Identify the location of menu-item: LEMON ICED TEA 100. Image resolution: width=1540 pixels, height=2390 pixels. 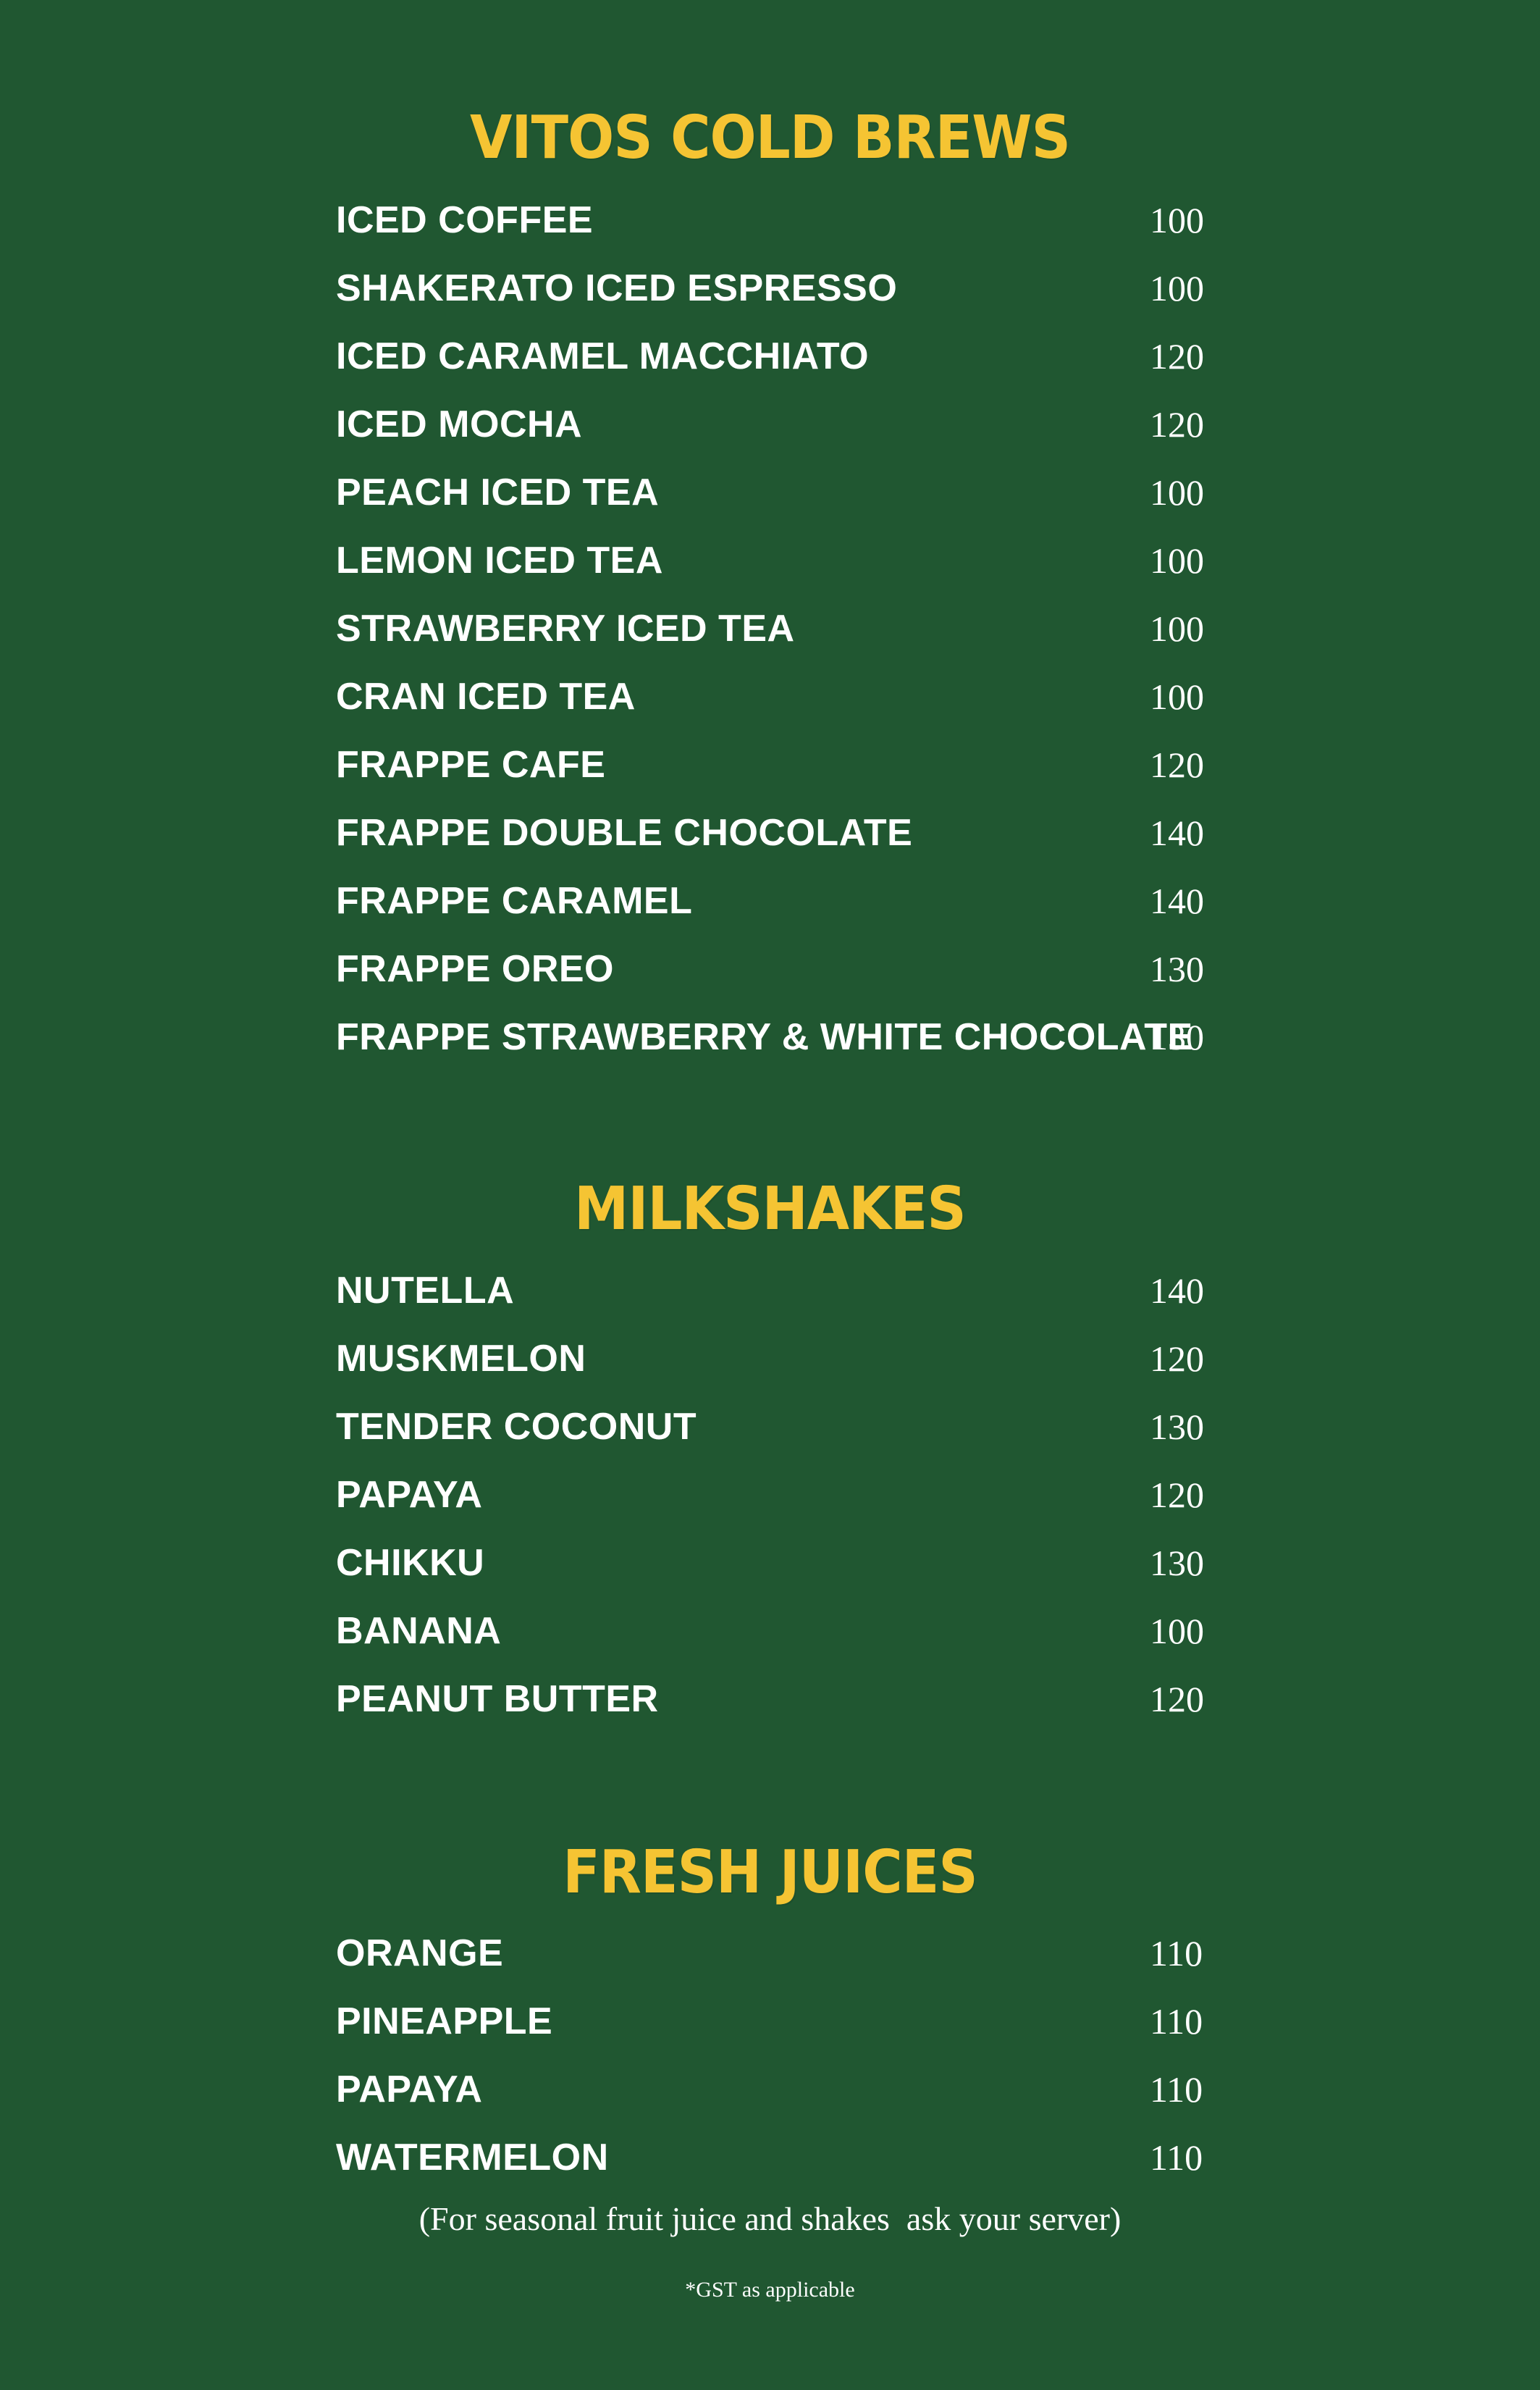
(770, 561).